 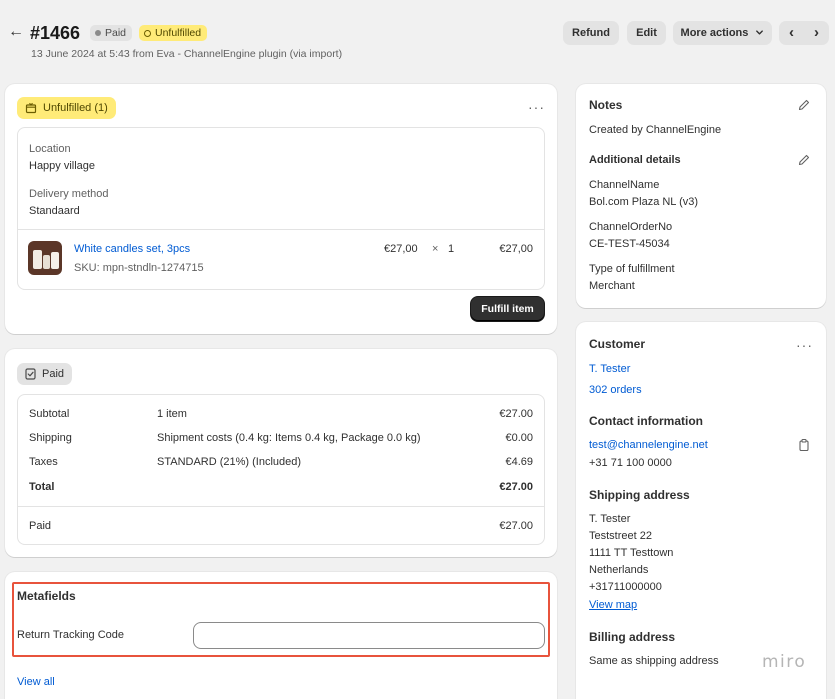 I want to click on paid-label: Paid, so click(x=40, y=526).